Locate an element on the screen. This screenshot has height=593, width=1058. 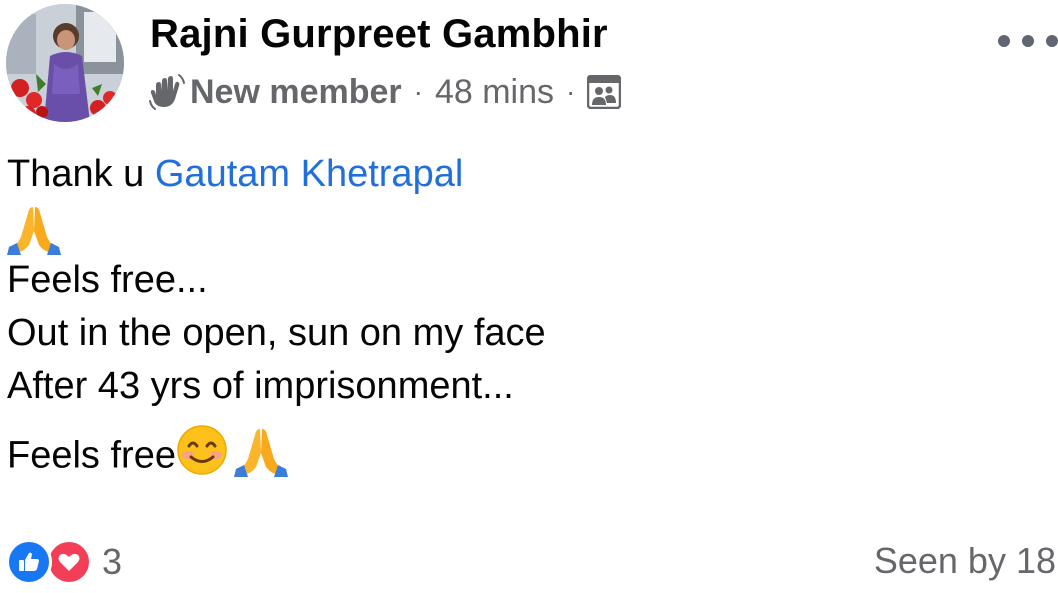
author-name: Rajni Gurpreet Gambhir is located at coordinates (379, 34).